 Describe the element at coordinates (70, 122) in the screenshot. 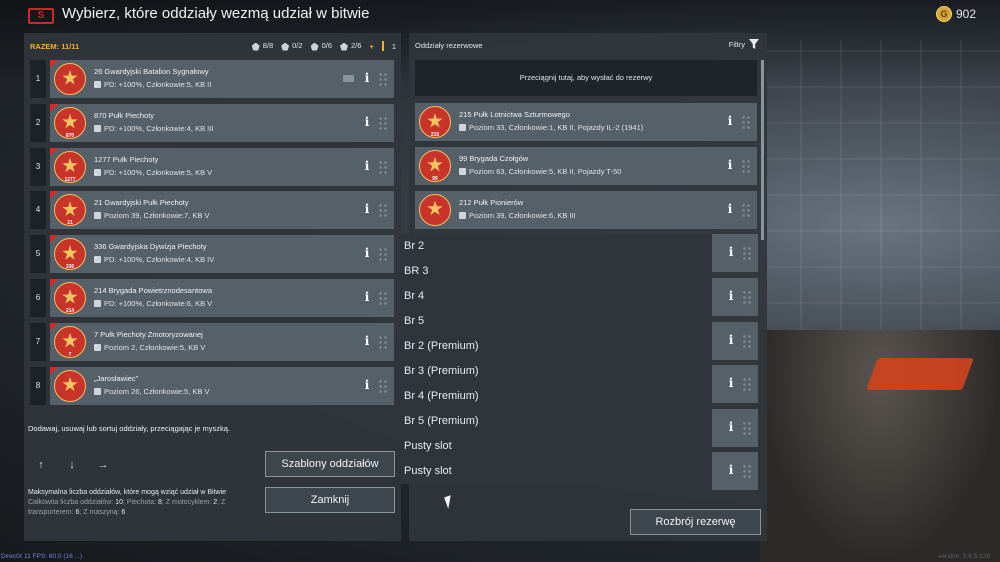

I see `squad-emblem-icon: 870` at that location.